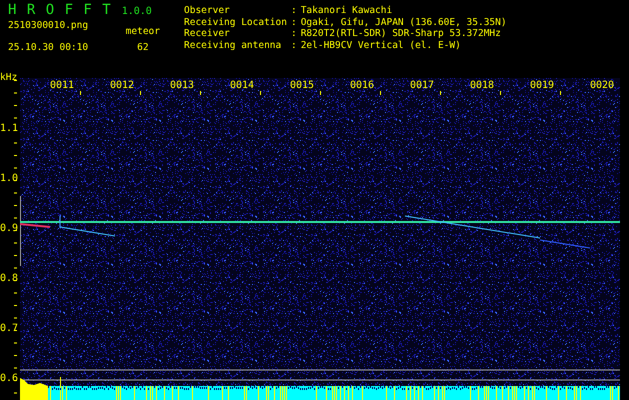  I want to click on time-label: 0019, so click(542, 86).